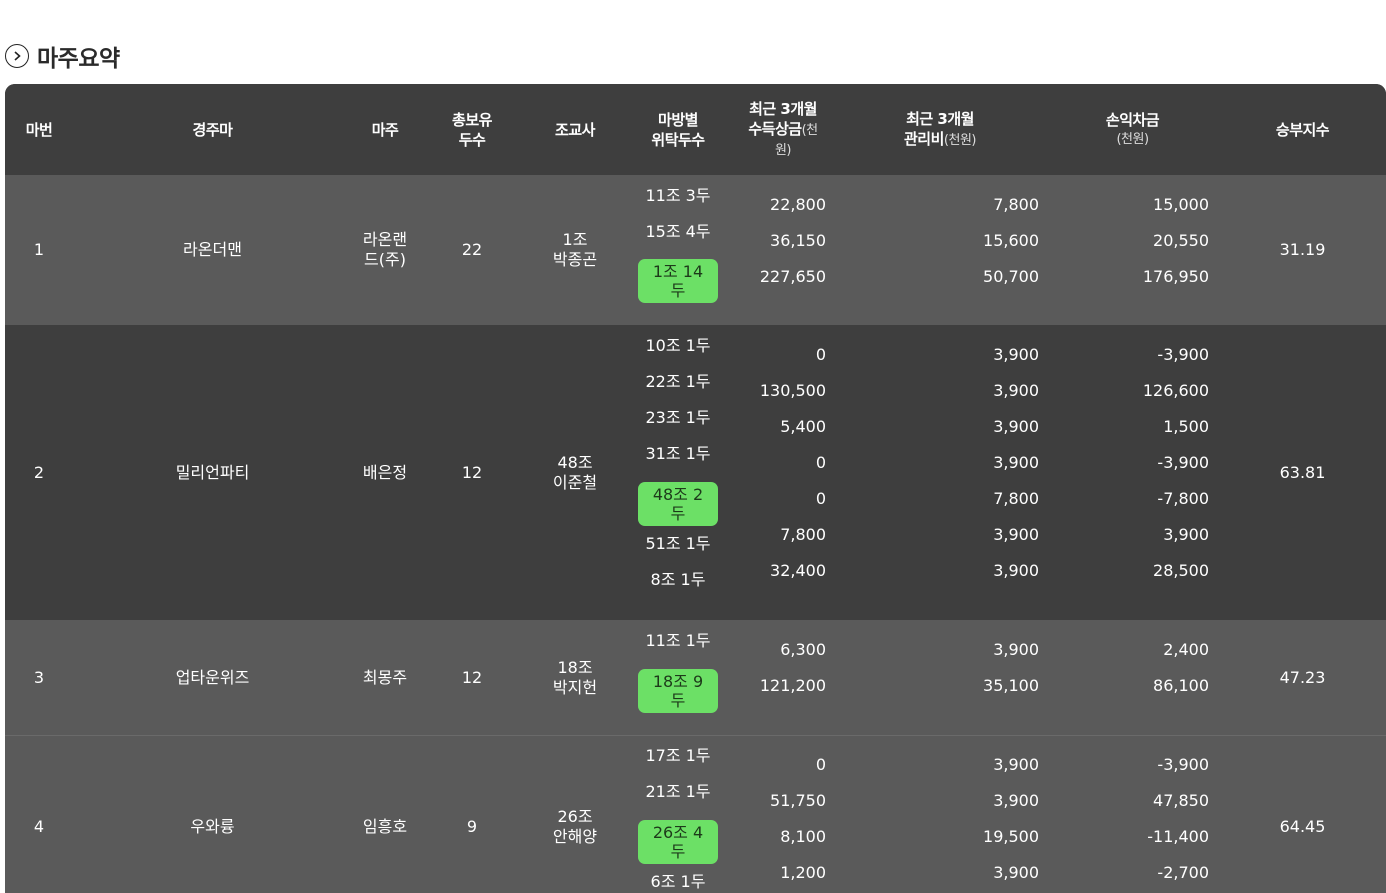 The image size is (1386, 893). Describe the element at coordinates (678, 755) in the screenshot. I see `stable-count: 17조 1두` at that location.